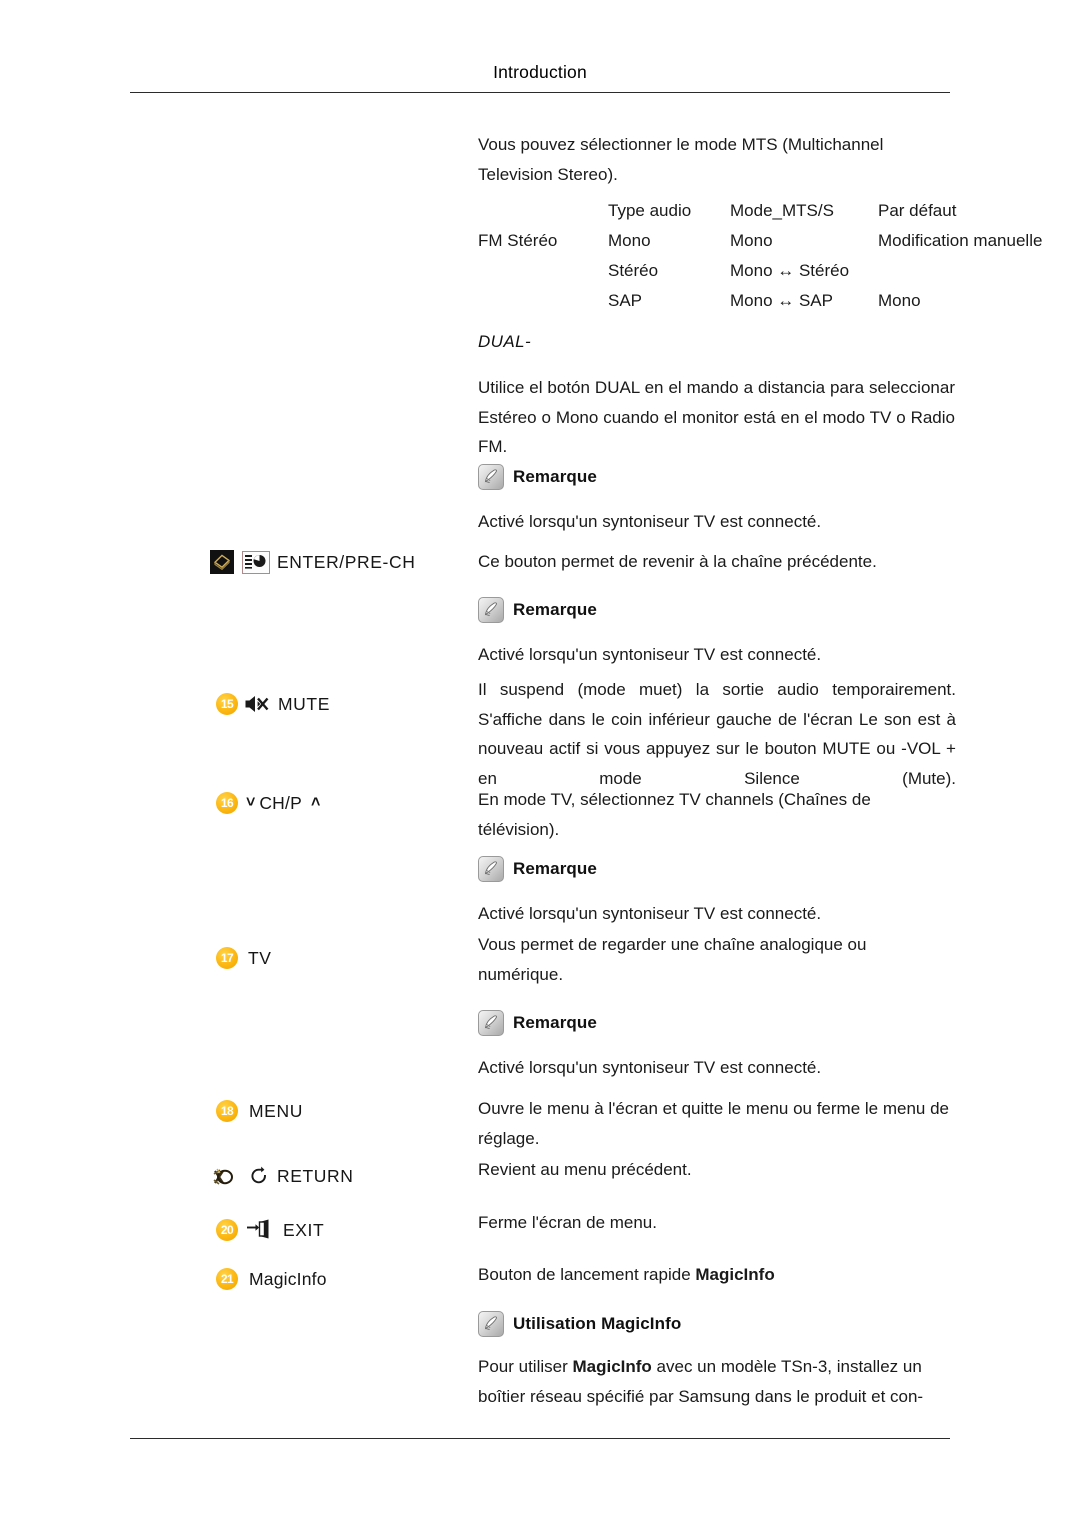 This screenshot has width=1080, height=1527. What do you see at coordinates (625, 300) in the screenshot?
I see `cell-type-2: SAP` at bounding box center [625, 300].